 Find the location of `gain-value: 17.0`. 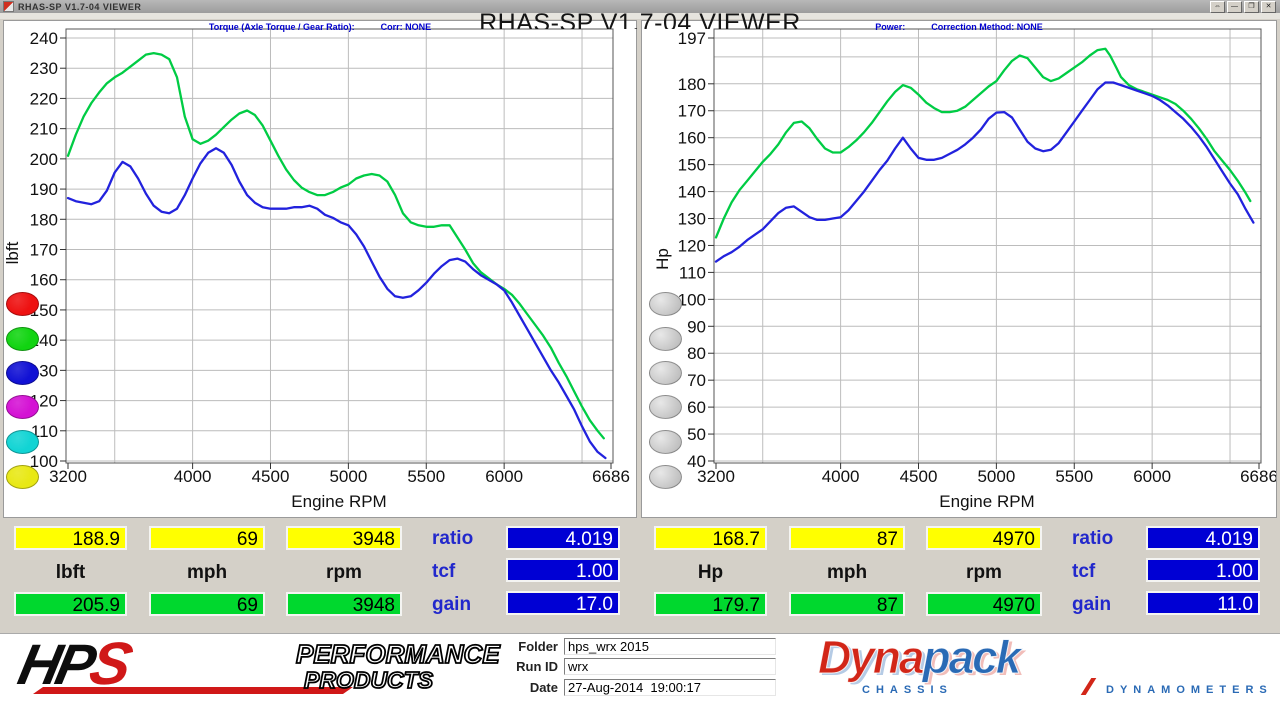

gain-value: 17.0 is located at coordinates (563, 603).